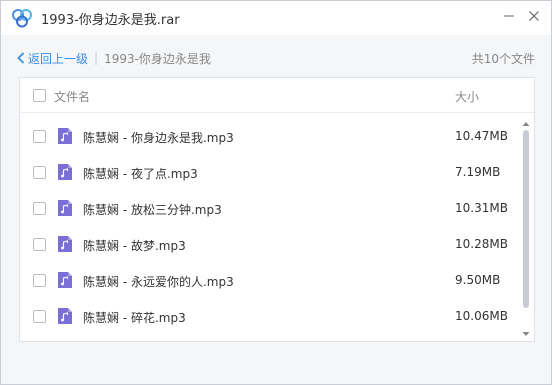  What do you see at coordinates (157, 58) in the screenshot?
I see `breadcrumb: 1993-你身边永是我` at bounding box center [157, 58].